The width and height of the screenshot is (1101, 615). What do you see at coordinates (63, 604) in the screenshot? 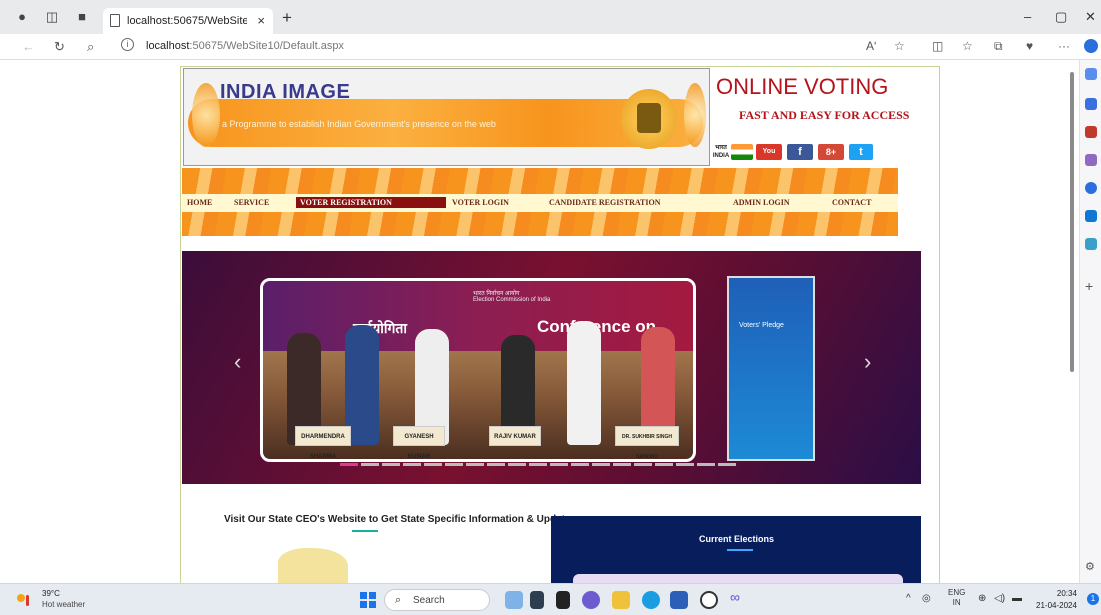
I see `weather-desc: Hot weather` at bounding box center [63, 604].